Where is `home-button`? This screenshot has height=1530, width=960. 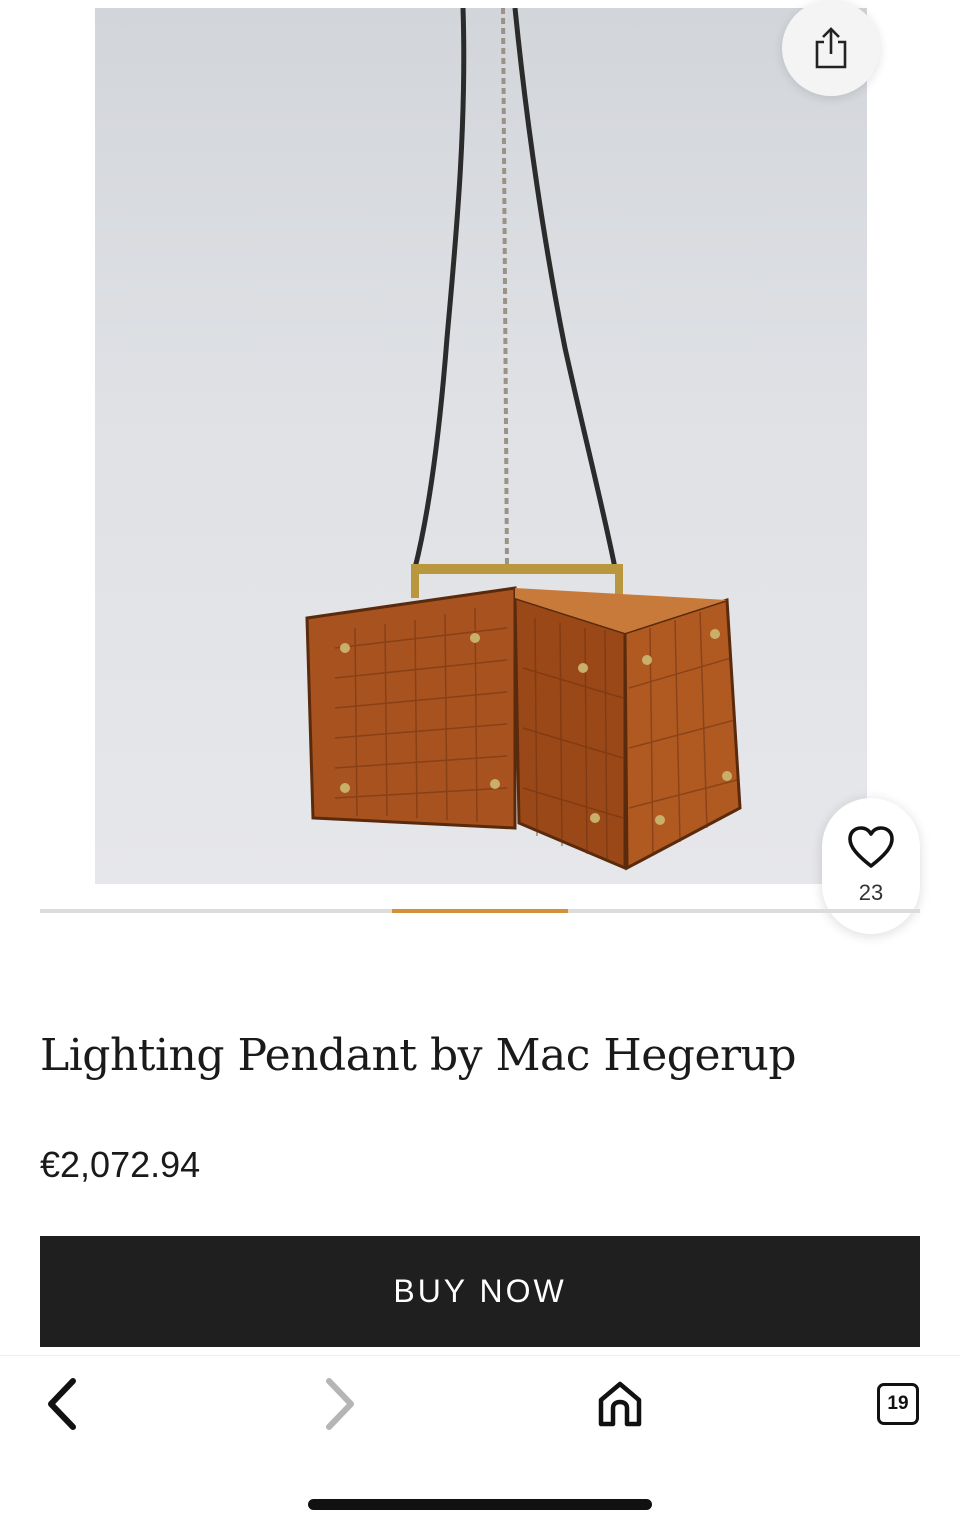
home-button is located at coordinates (620, 1404).